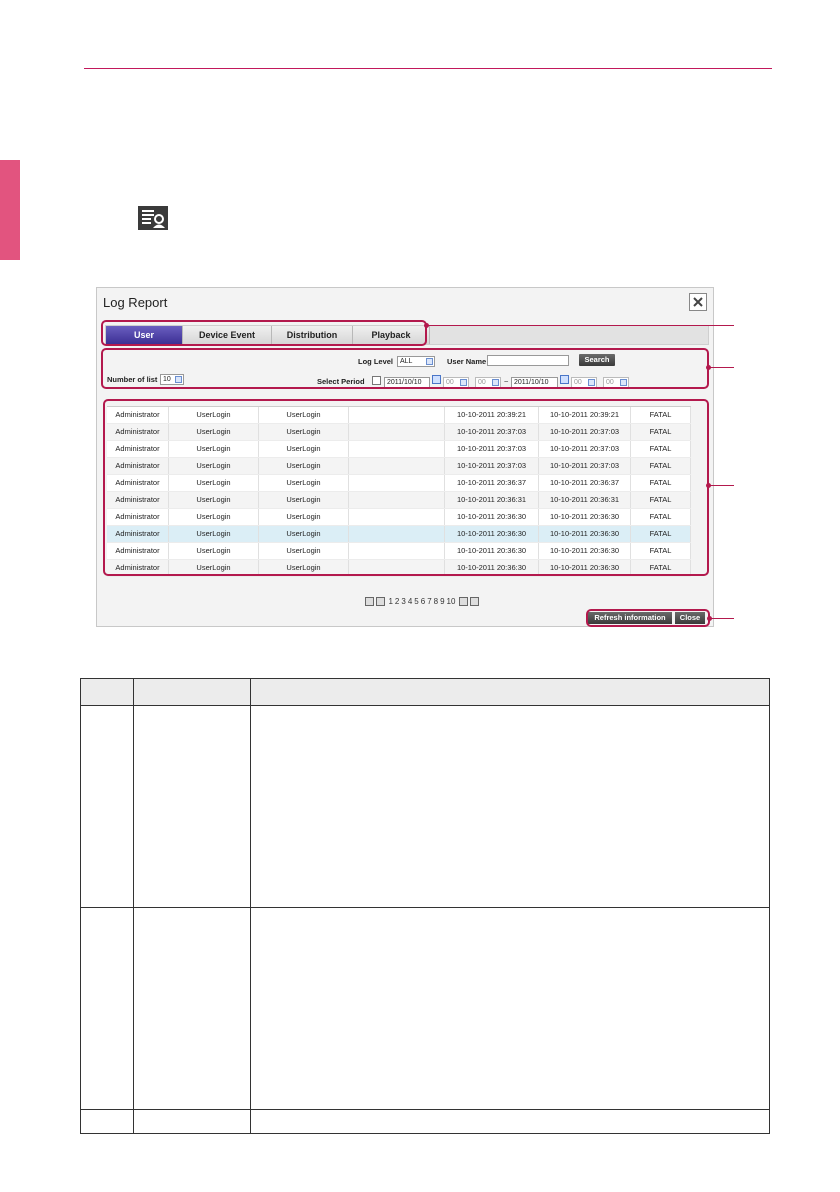 The image size is (840, 1192). I want to click on page-number: 7, so click(429, 601).